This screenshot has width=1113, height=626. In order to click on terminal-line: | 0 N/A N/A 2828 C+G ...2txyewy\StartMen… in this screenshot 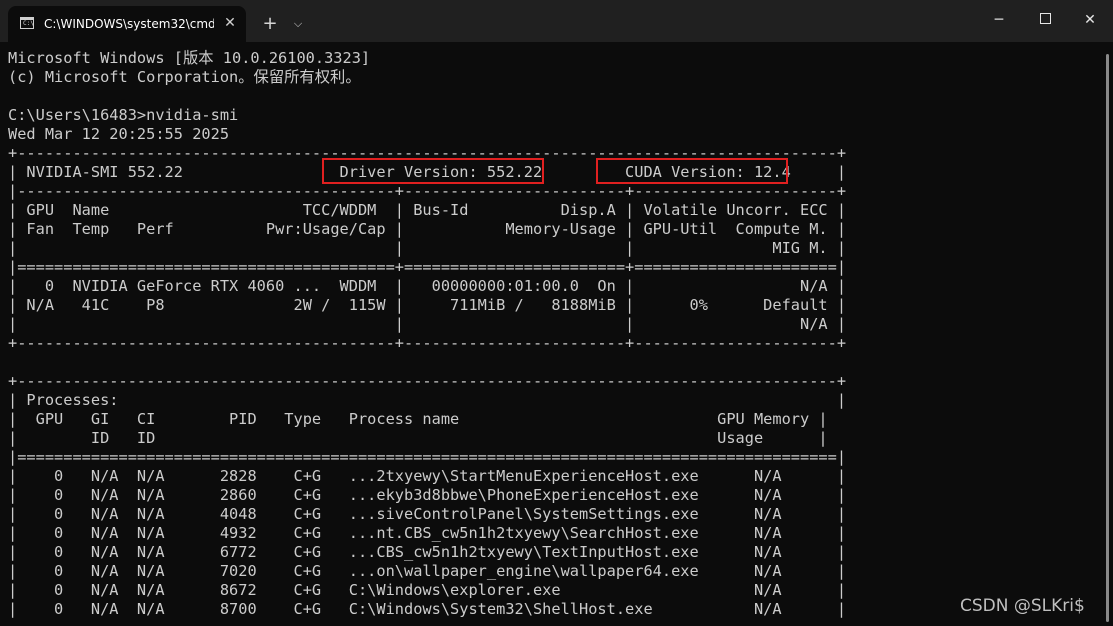, I will do `click(427, 476)`.